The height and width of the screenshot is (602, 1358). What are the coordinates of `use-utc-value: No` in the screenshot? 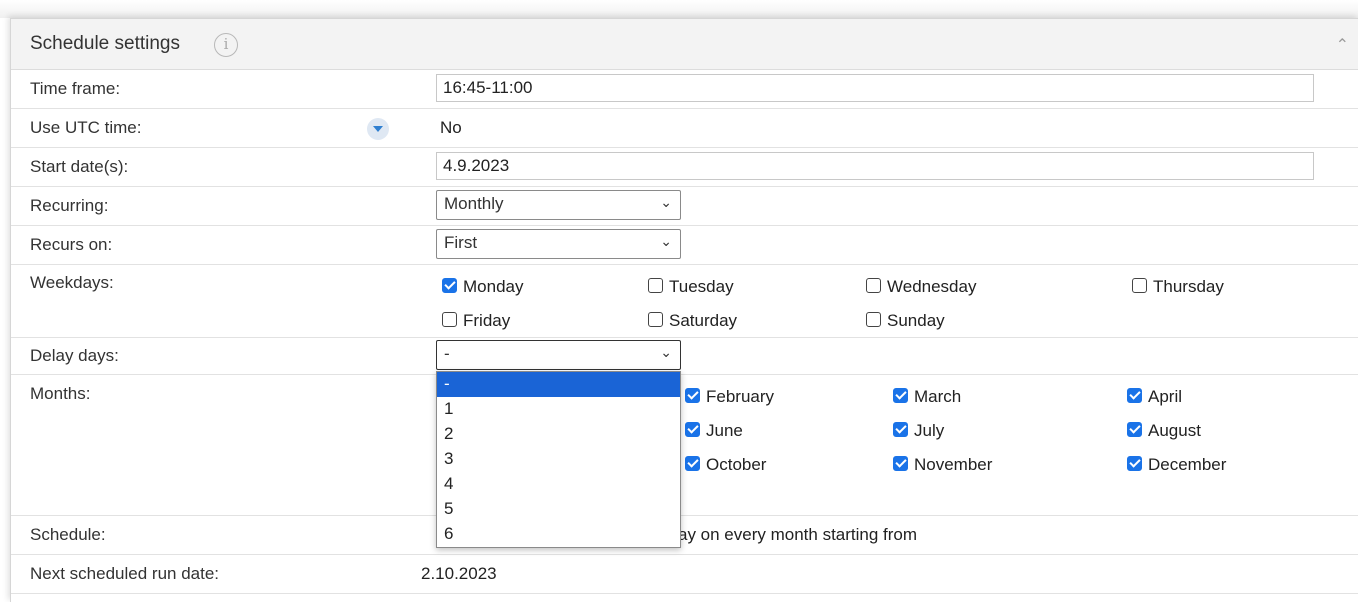 It's located at (451, 127).